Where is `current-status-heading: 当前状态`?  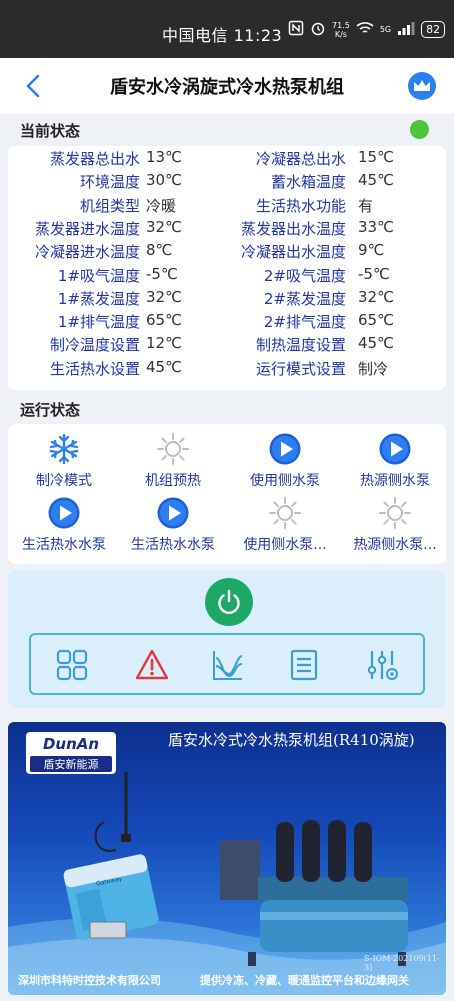 current-status-heading: 当前状态 is located at coordinates (50, 131).